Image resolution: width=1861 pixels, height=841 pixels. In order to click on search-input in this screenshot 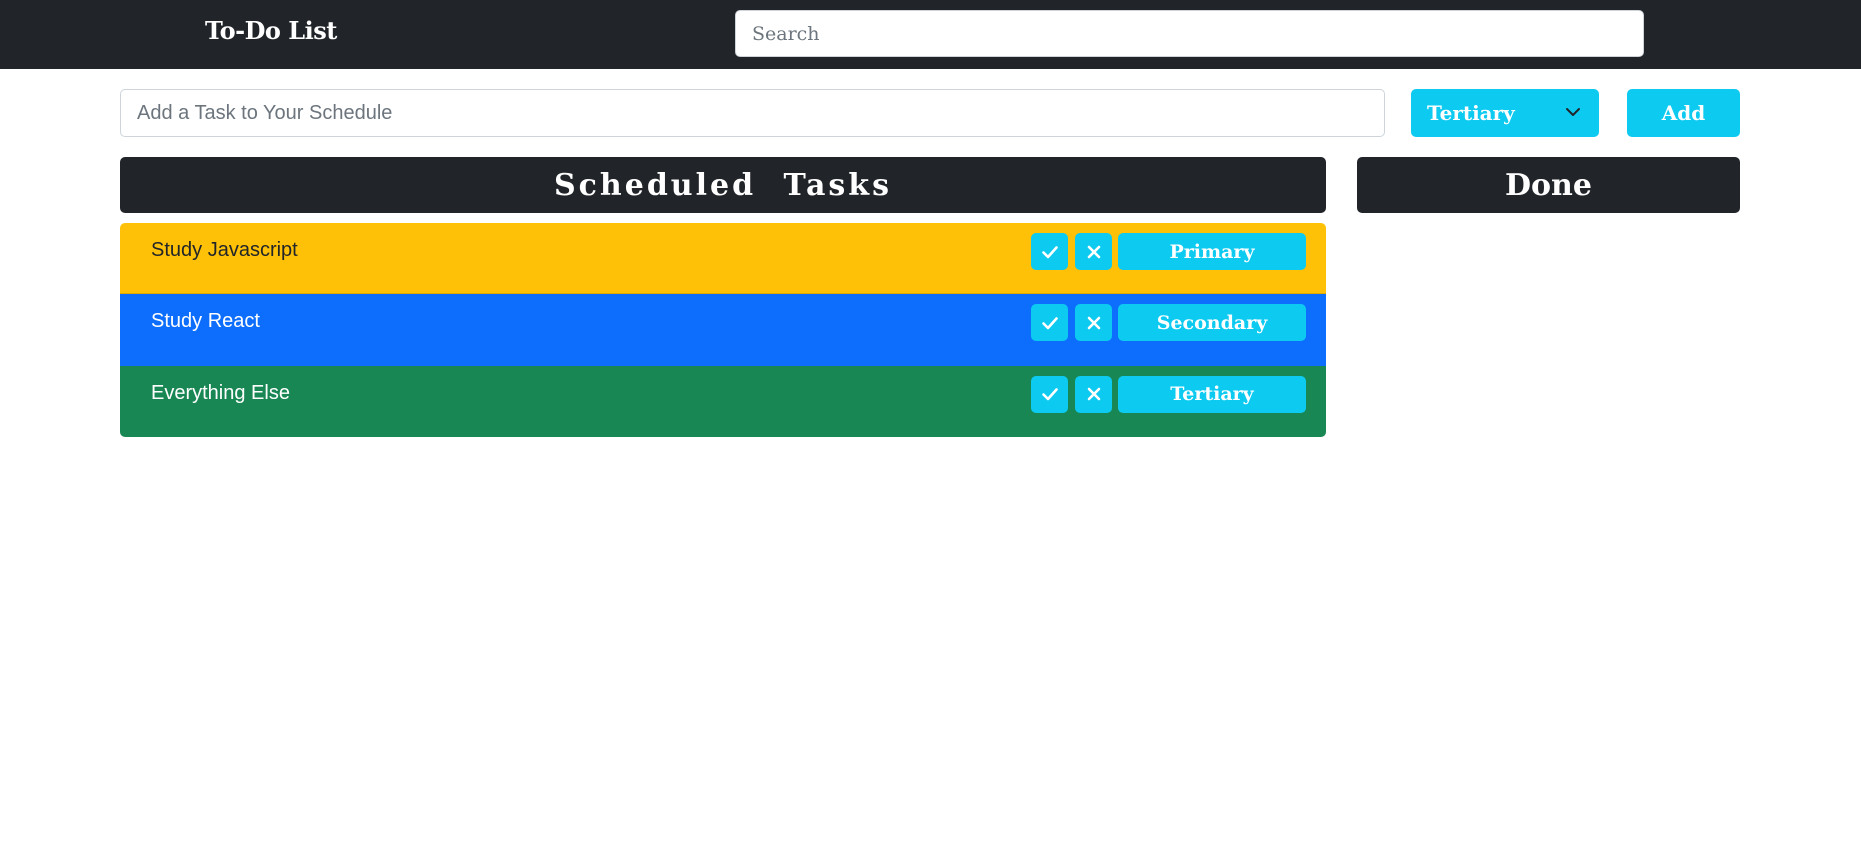, I will do `click(1189, 33)`.